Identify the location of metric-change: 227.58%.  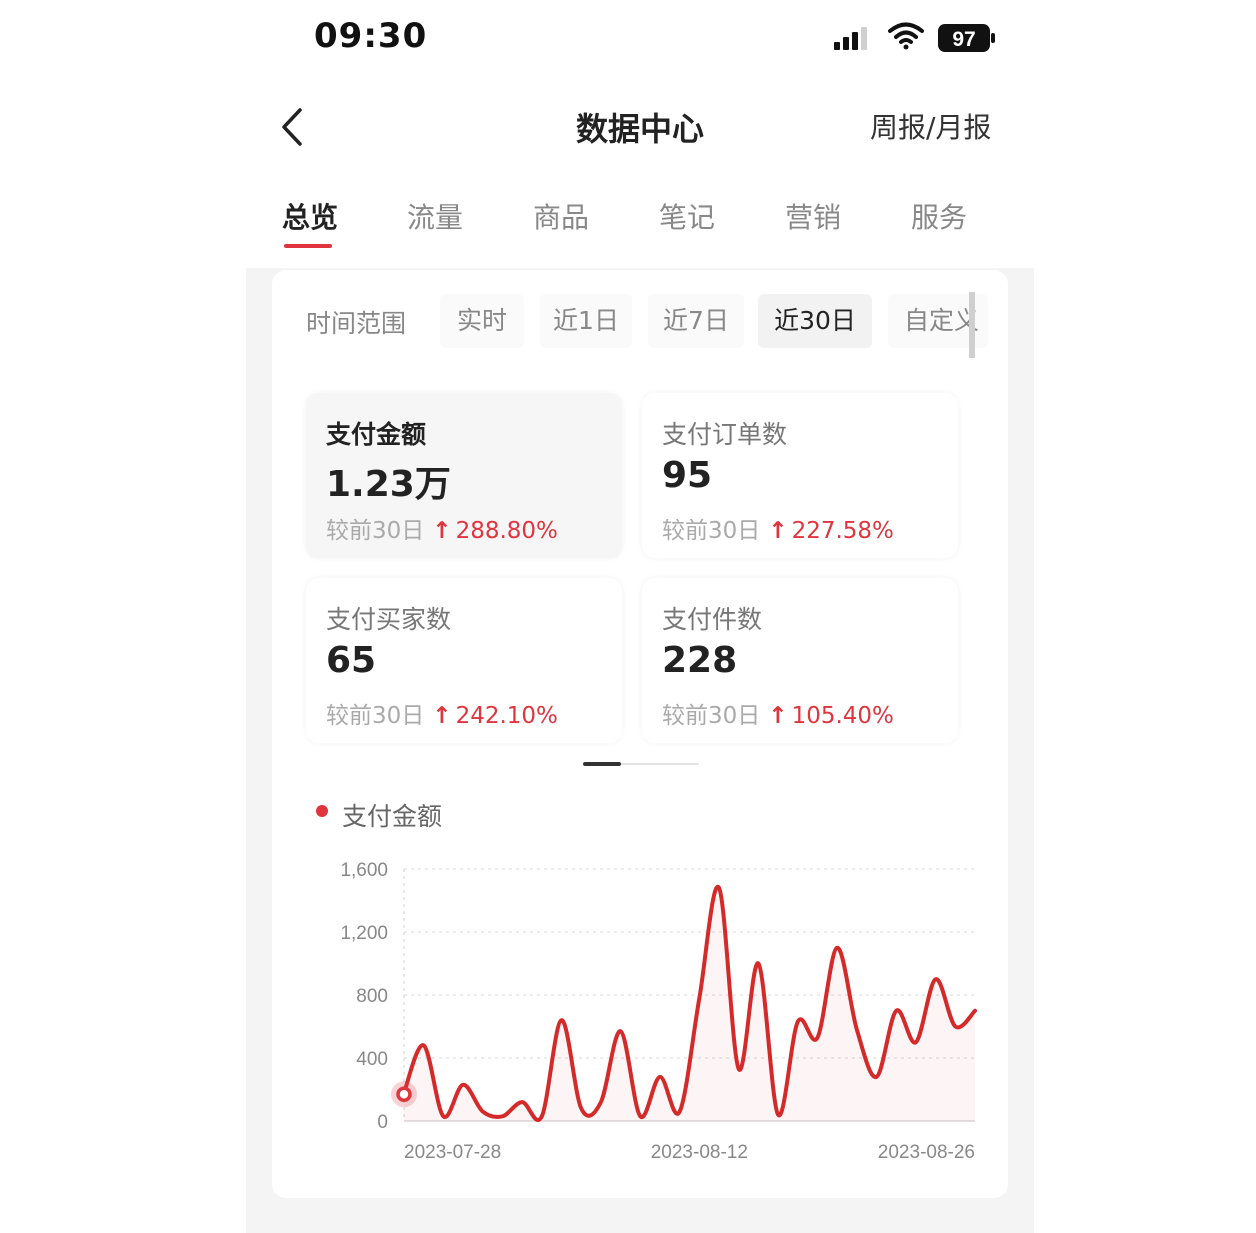
(842, 531).